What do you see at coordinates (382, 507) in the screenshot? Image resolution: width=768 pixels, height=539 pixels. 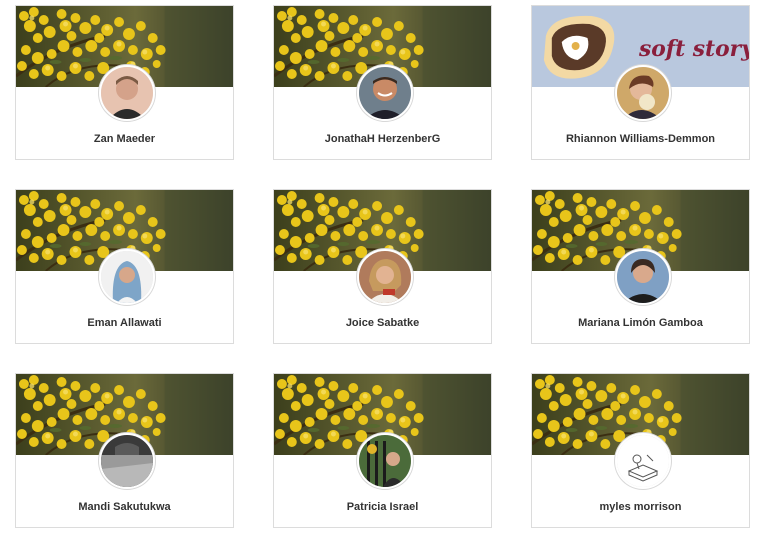 I see `member-name: Patricia Israel` at bounding box center [382, 507].